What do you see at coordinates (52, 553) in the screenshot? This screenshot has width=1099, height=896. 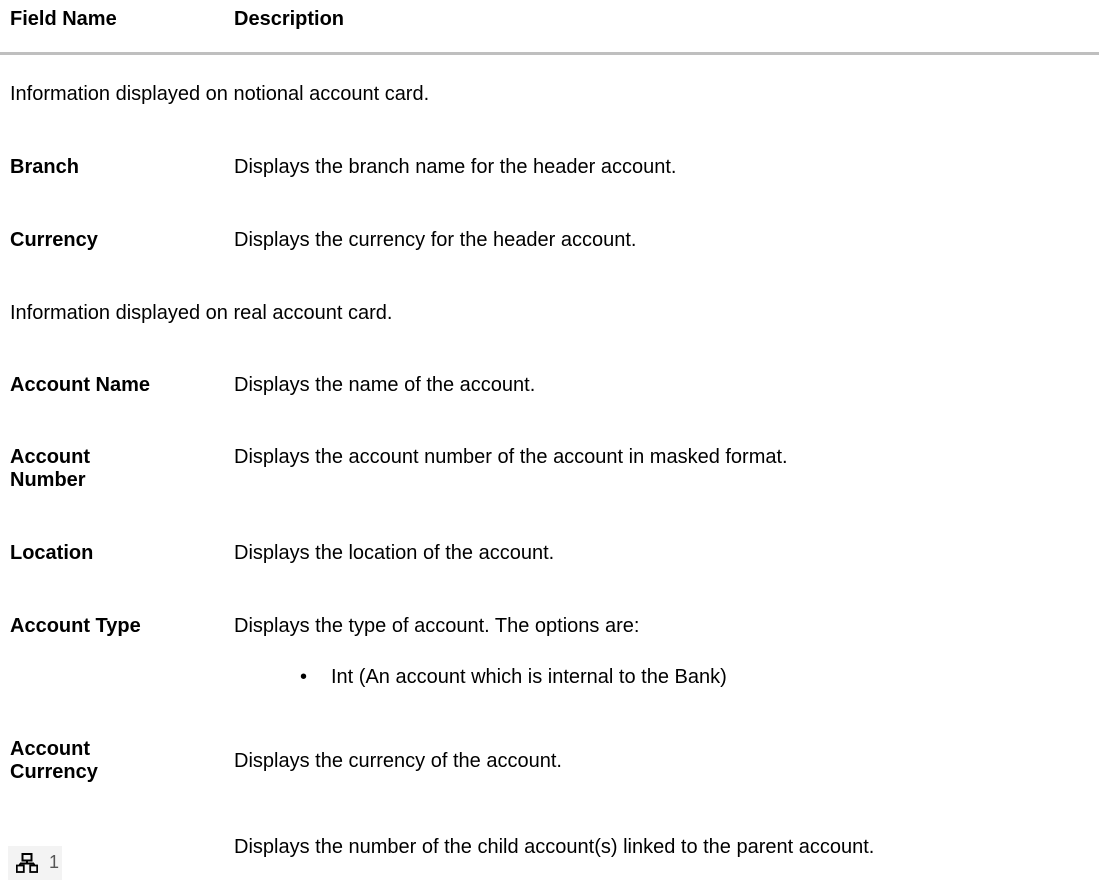 I see `field-name-location: Location` at bounding box center [52, 553].